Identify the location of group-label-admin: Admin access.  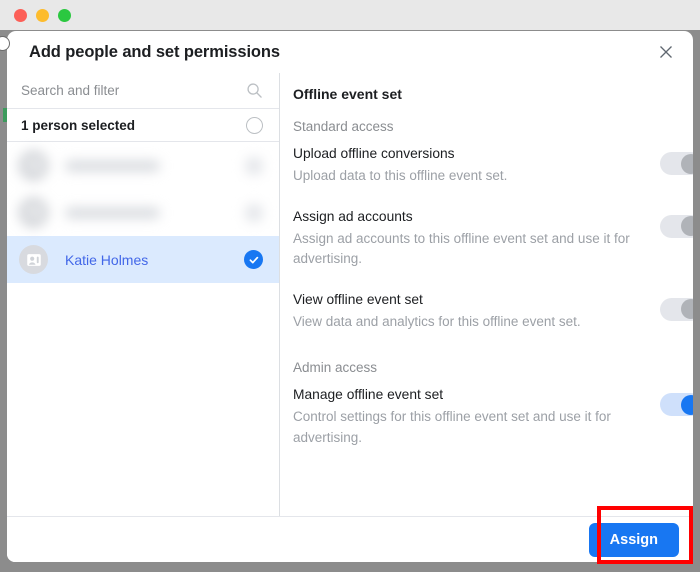
(335, 368).